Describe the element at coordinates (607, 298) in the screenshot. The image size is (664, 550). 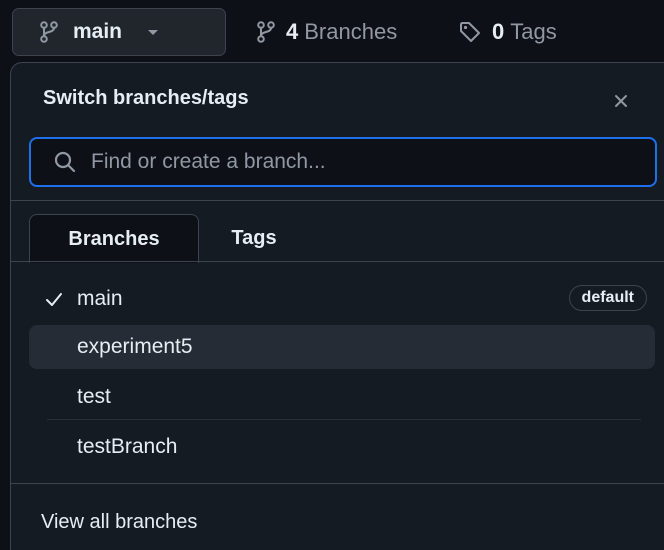
I see `default-badge: default` at that location.